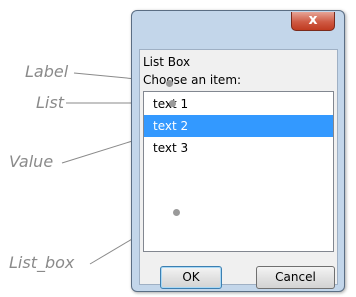 This screenshot has width=356, height=297. I want to click on ok-button: OK, so click(191, 277).